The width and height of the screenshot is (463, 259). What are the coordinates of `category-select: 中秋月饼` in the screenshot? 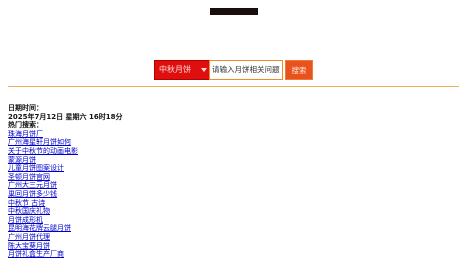 It's located at (182, 70).